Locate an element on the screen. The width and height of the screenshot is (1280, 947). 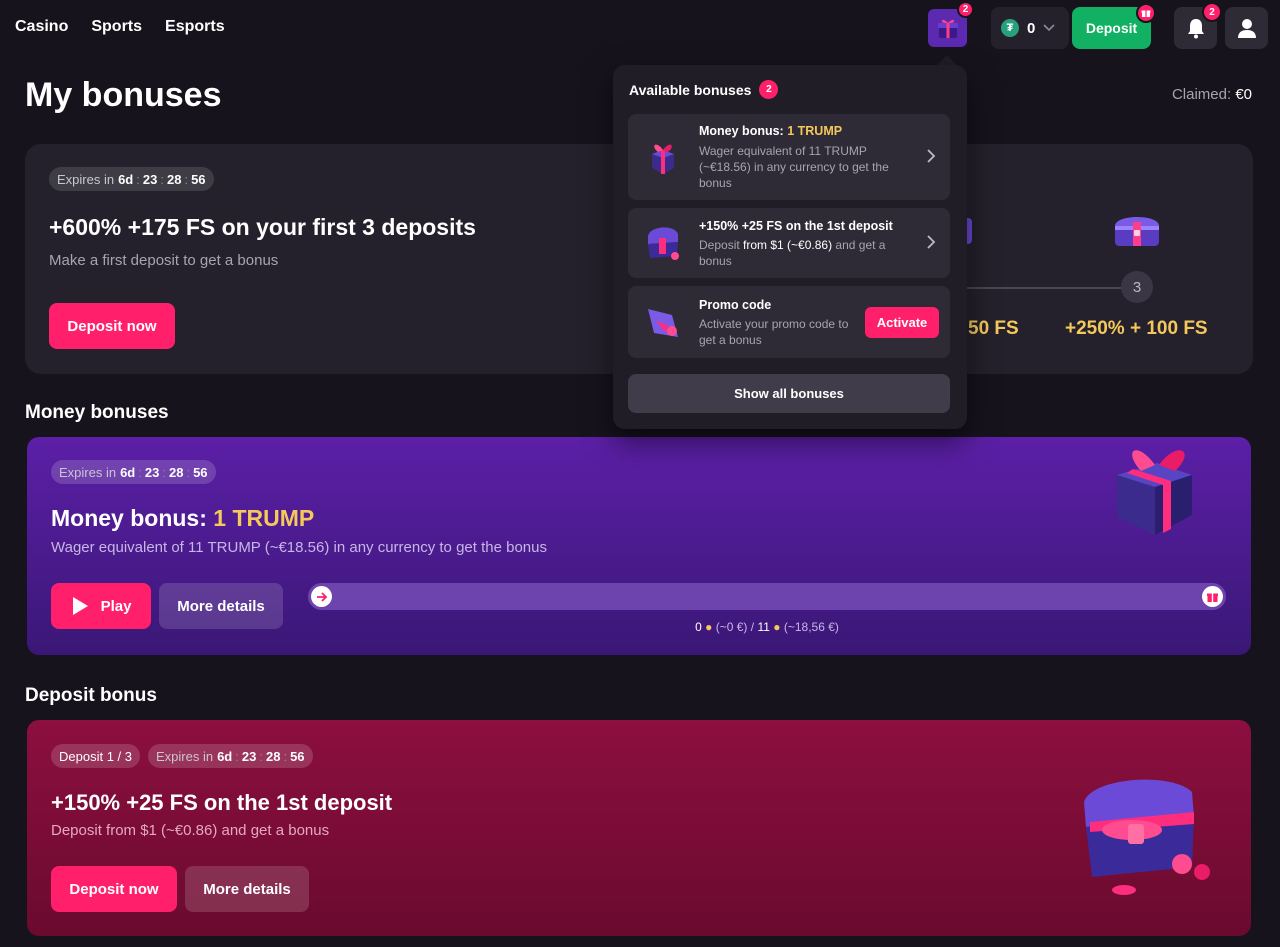
chest-thumbnail-icon is located at coordinates (663, 243).